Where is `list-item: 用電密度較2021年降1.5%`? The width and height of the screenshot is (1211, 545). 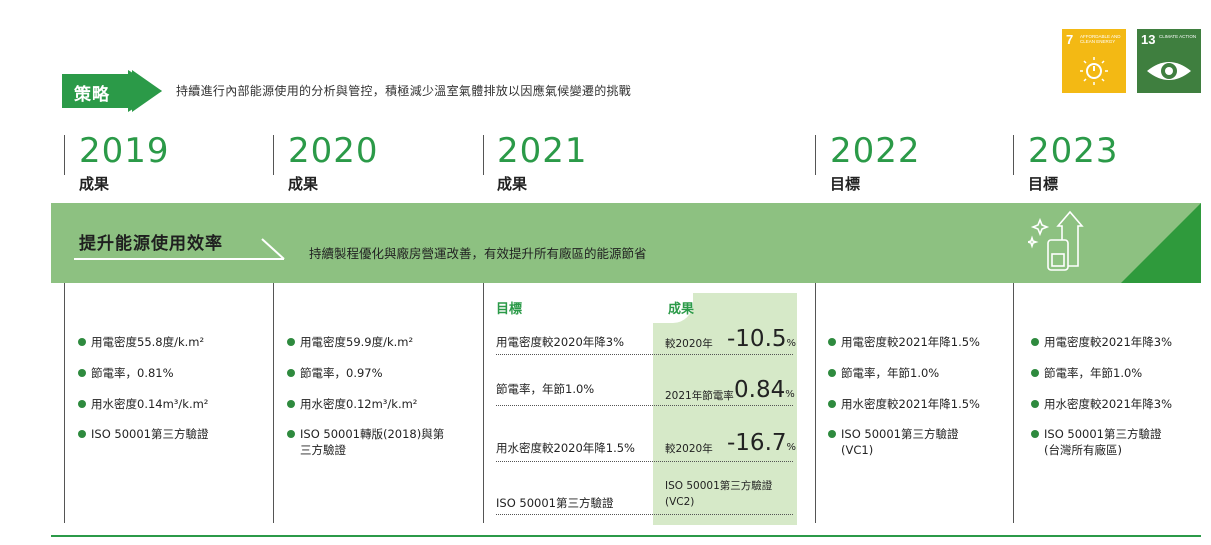
list-item: 用電密度較2021年降1.5% is located at coordinates (904, 342).